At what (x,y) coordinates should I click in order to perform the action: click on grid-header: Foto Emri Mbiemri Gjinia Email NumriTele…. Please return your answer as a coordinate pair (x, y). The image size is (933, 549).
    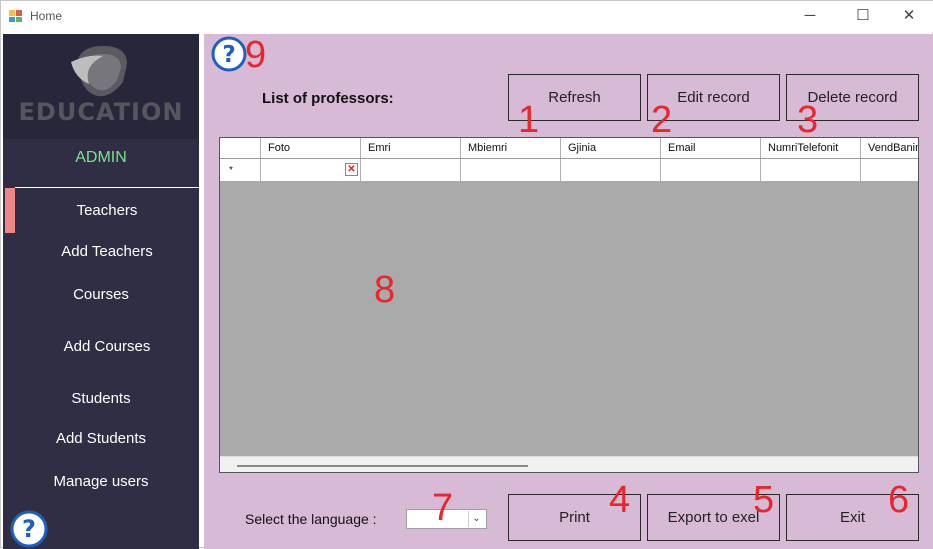
    Looking at the image, I should click on (569, 148).